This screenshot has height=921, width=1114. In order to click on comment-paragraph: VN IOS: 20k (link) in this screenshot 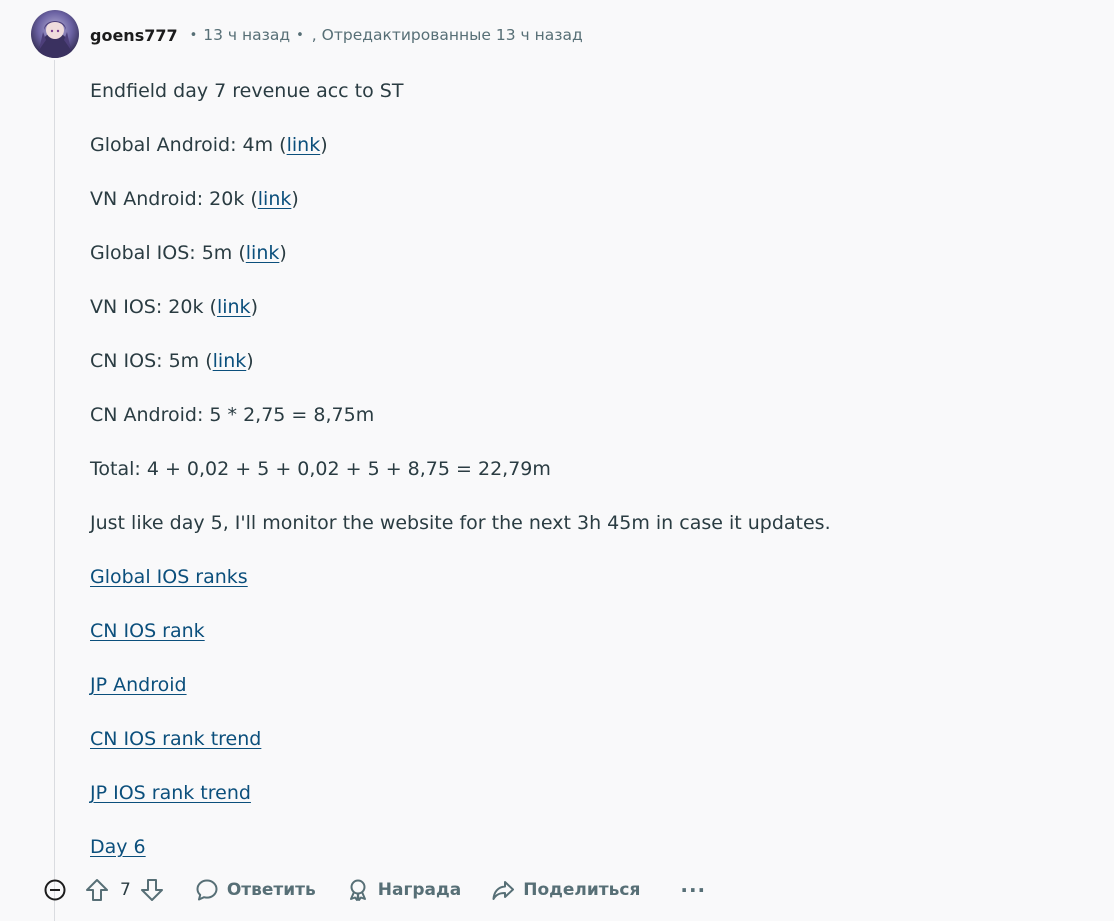, I will do `click(580, 307)`.